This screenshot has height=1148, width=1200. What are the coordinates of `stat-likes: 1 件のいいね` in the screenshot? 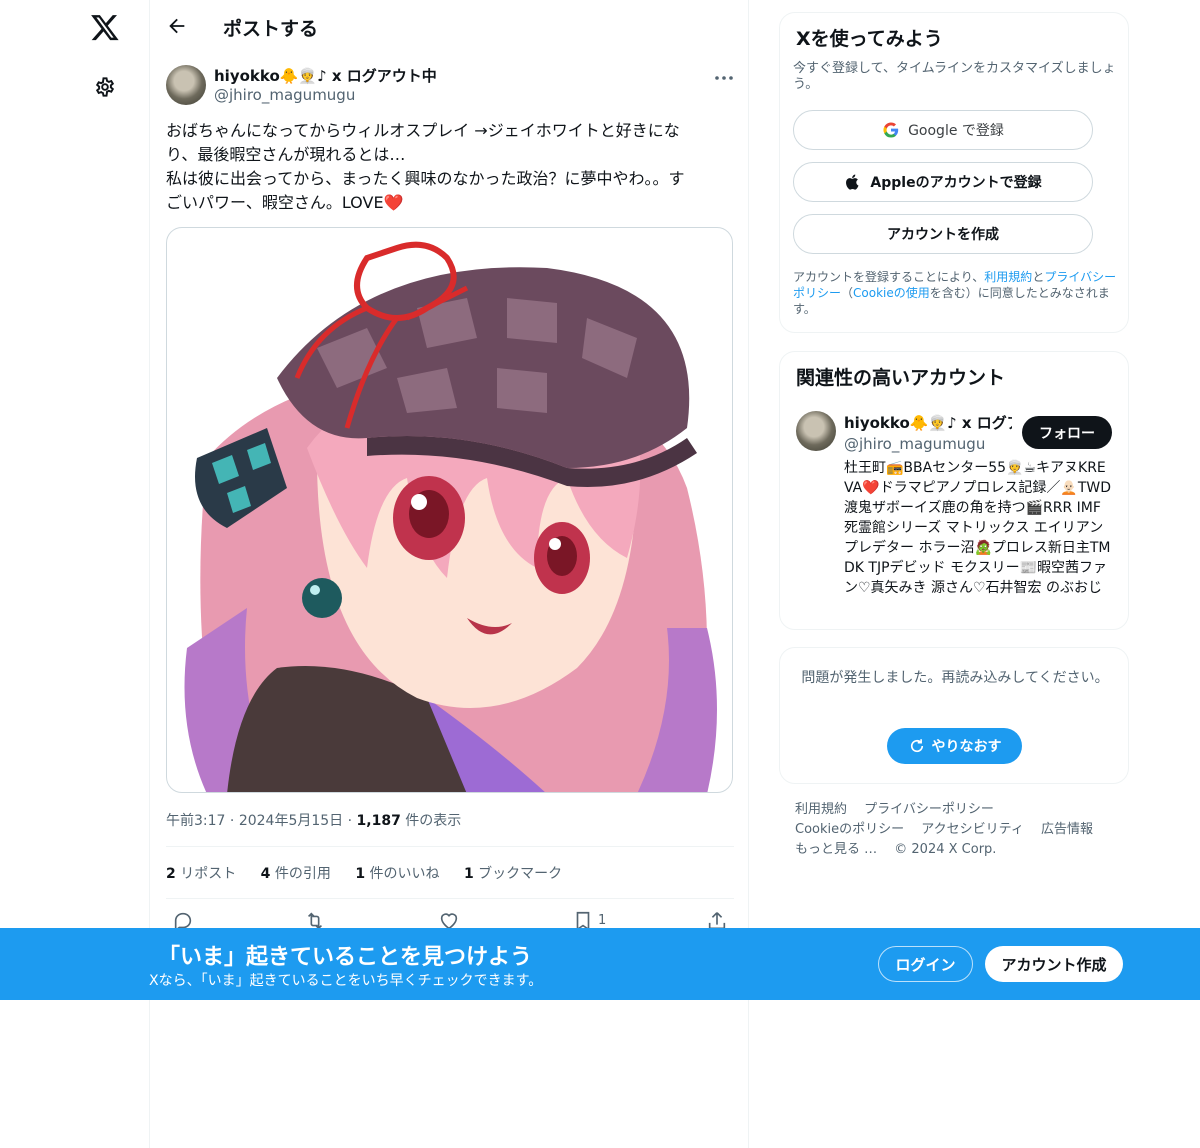 It's located at (397, 874).